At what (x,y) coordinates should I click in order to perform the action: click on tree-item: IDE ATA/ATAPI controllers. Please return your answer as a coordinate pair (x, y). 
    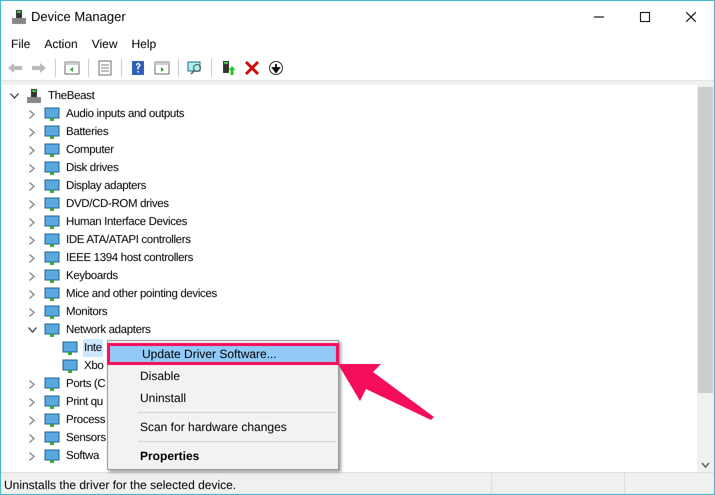
    Looking at the image, I should click on (128, 240).